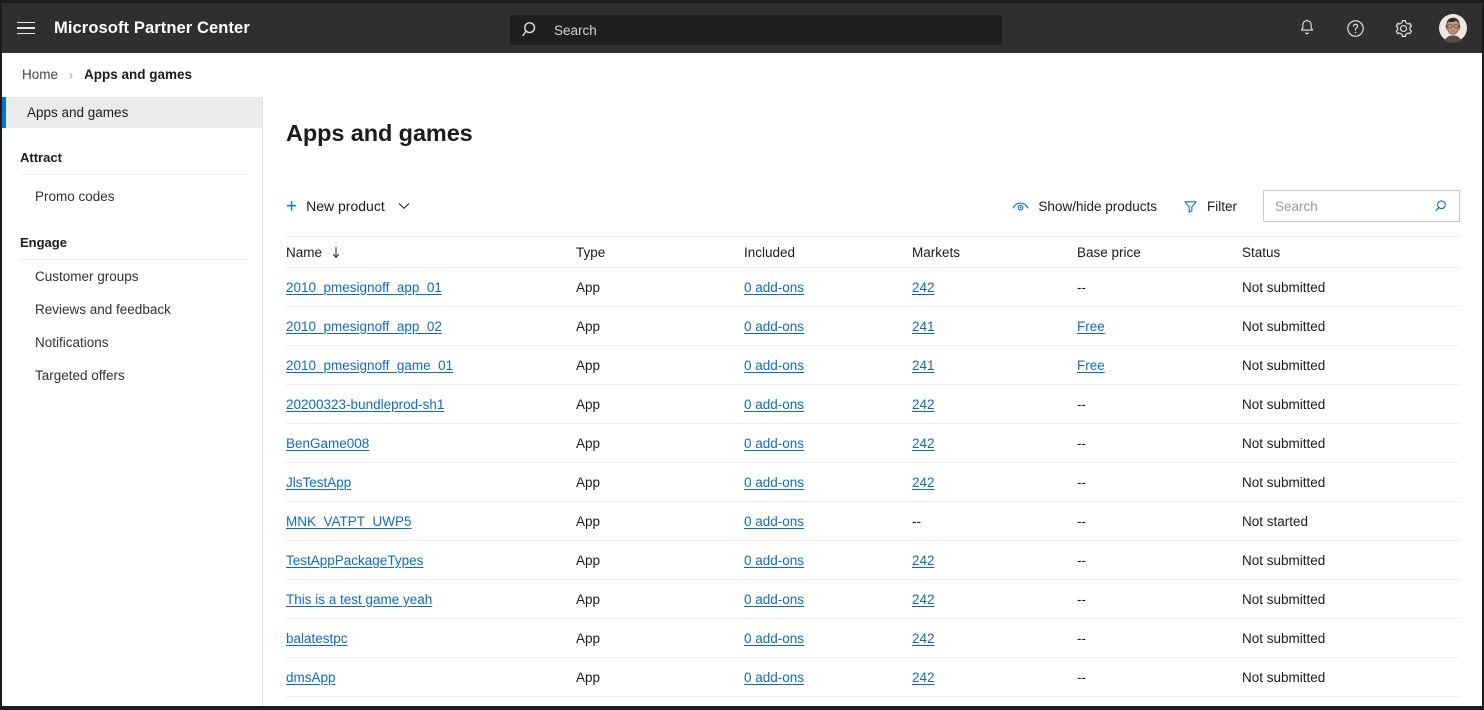 This screenshot has height=710, width=1484. What do you see at coordinates (364, 287) in the screenshot?
I see `product-name-link: 2010_pmesignoff_app_01` at bounding box center [364, 287].